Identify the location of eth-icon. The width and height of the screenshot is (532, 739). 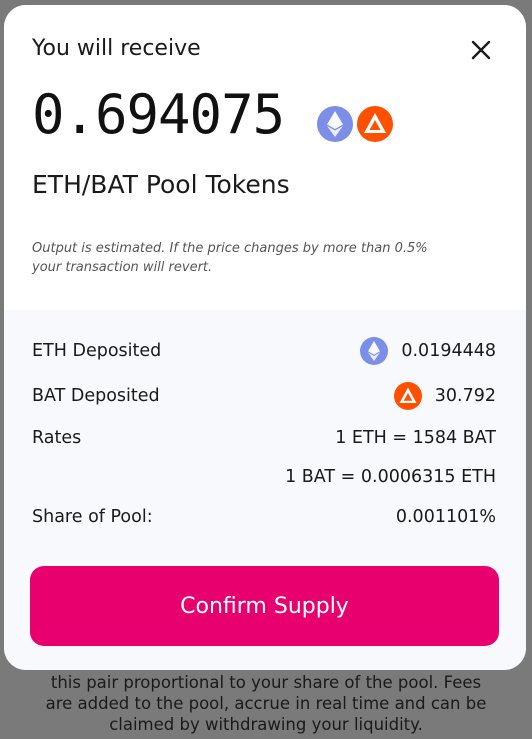
(374, 351).